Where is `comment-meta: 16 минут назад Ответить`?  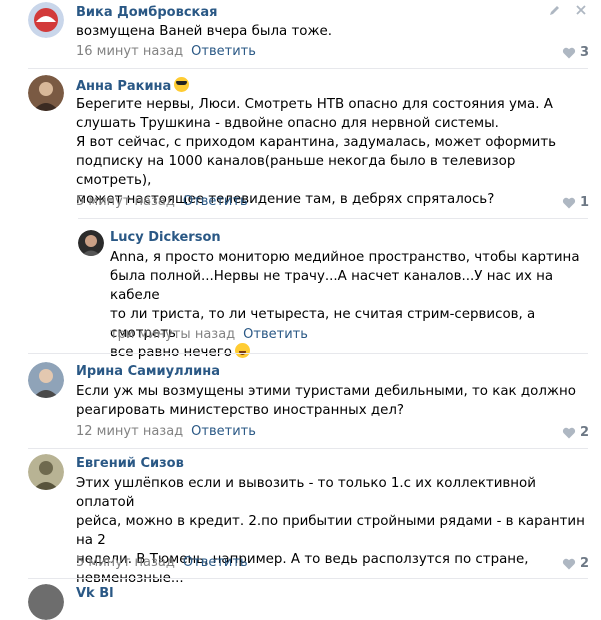
comment-meta: 16 минут назад Ответить is located at coordinates (166, 51).